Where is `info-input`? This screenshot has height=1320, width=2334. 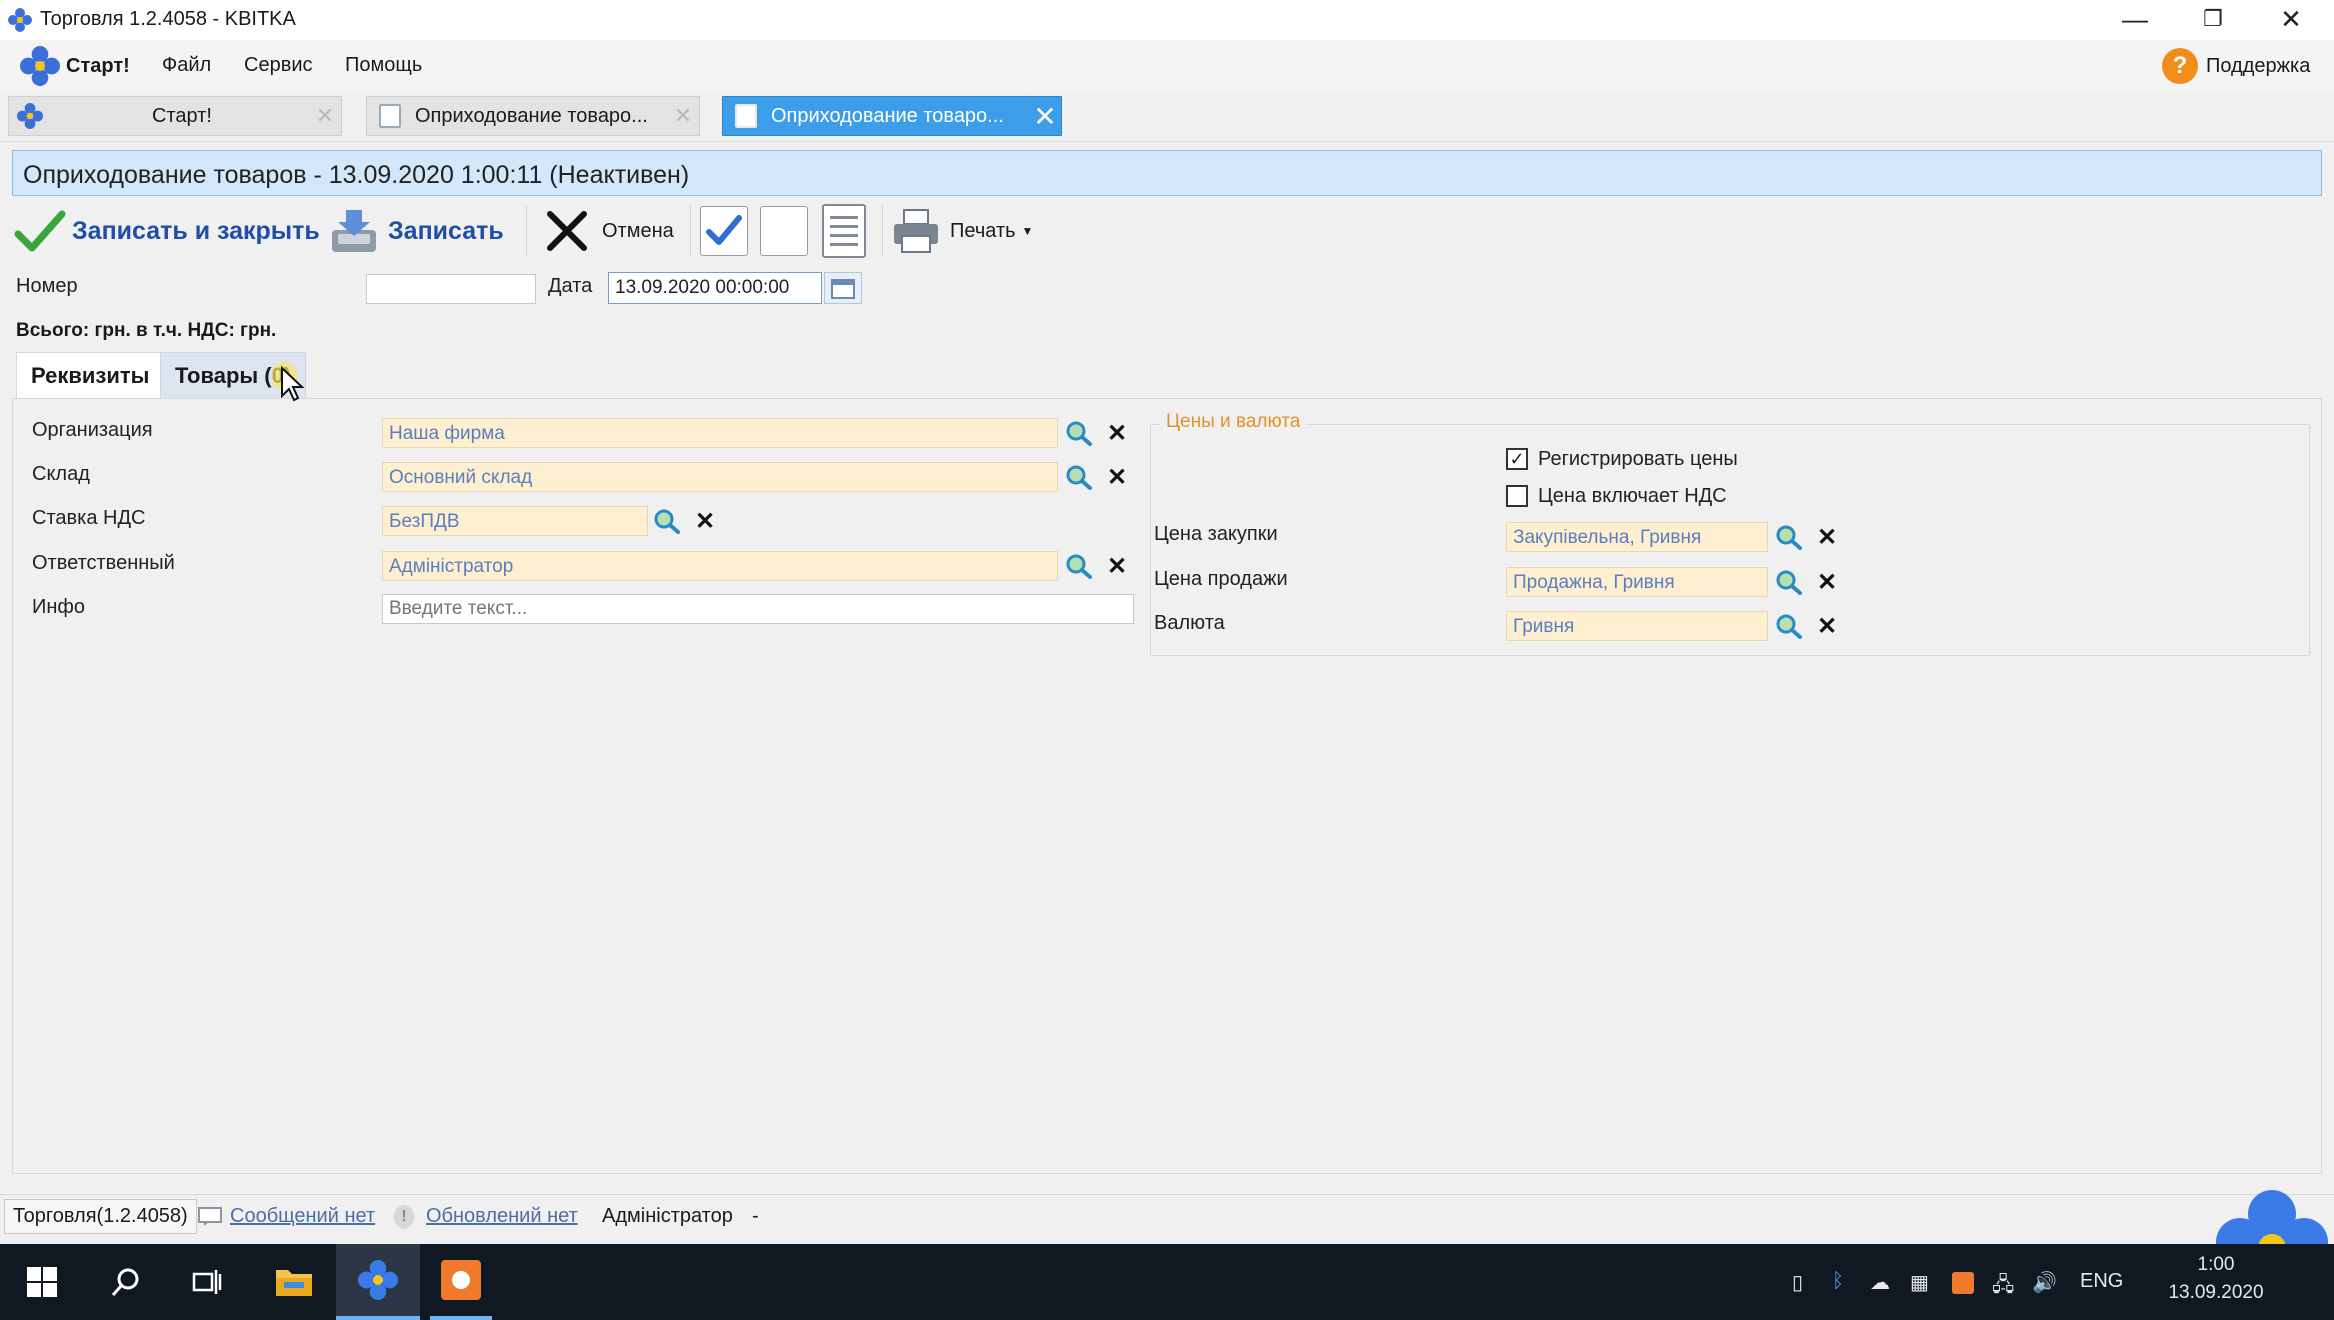
info-input is located at coordinates (758, 609).